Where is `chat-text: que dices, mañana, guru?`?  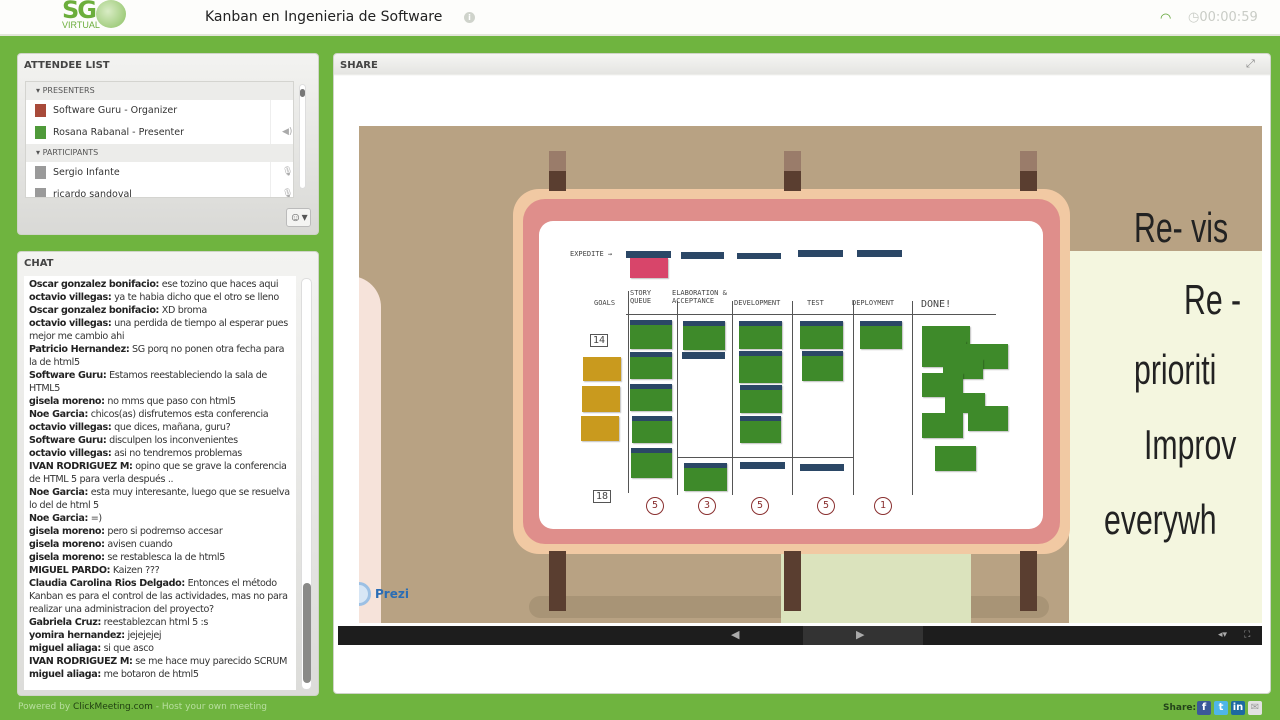
chat-text: que dices, mañana, guru? is located at coordinates (172, 427).